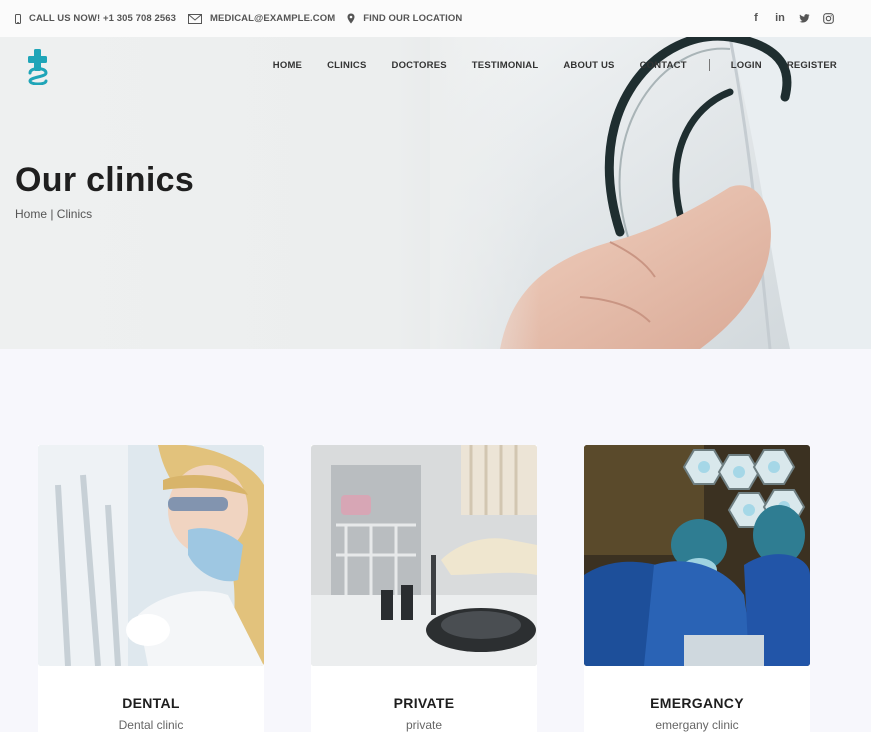 The width and height of the screenshot is (871, 732). Describe the element at coordinates (151, 725) in the screenshot. I see `clinic-subtitle: Dental clinic` at that location.